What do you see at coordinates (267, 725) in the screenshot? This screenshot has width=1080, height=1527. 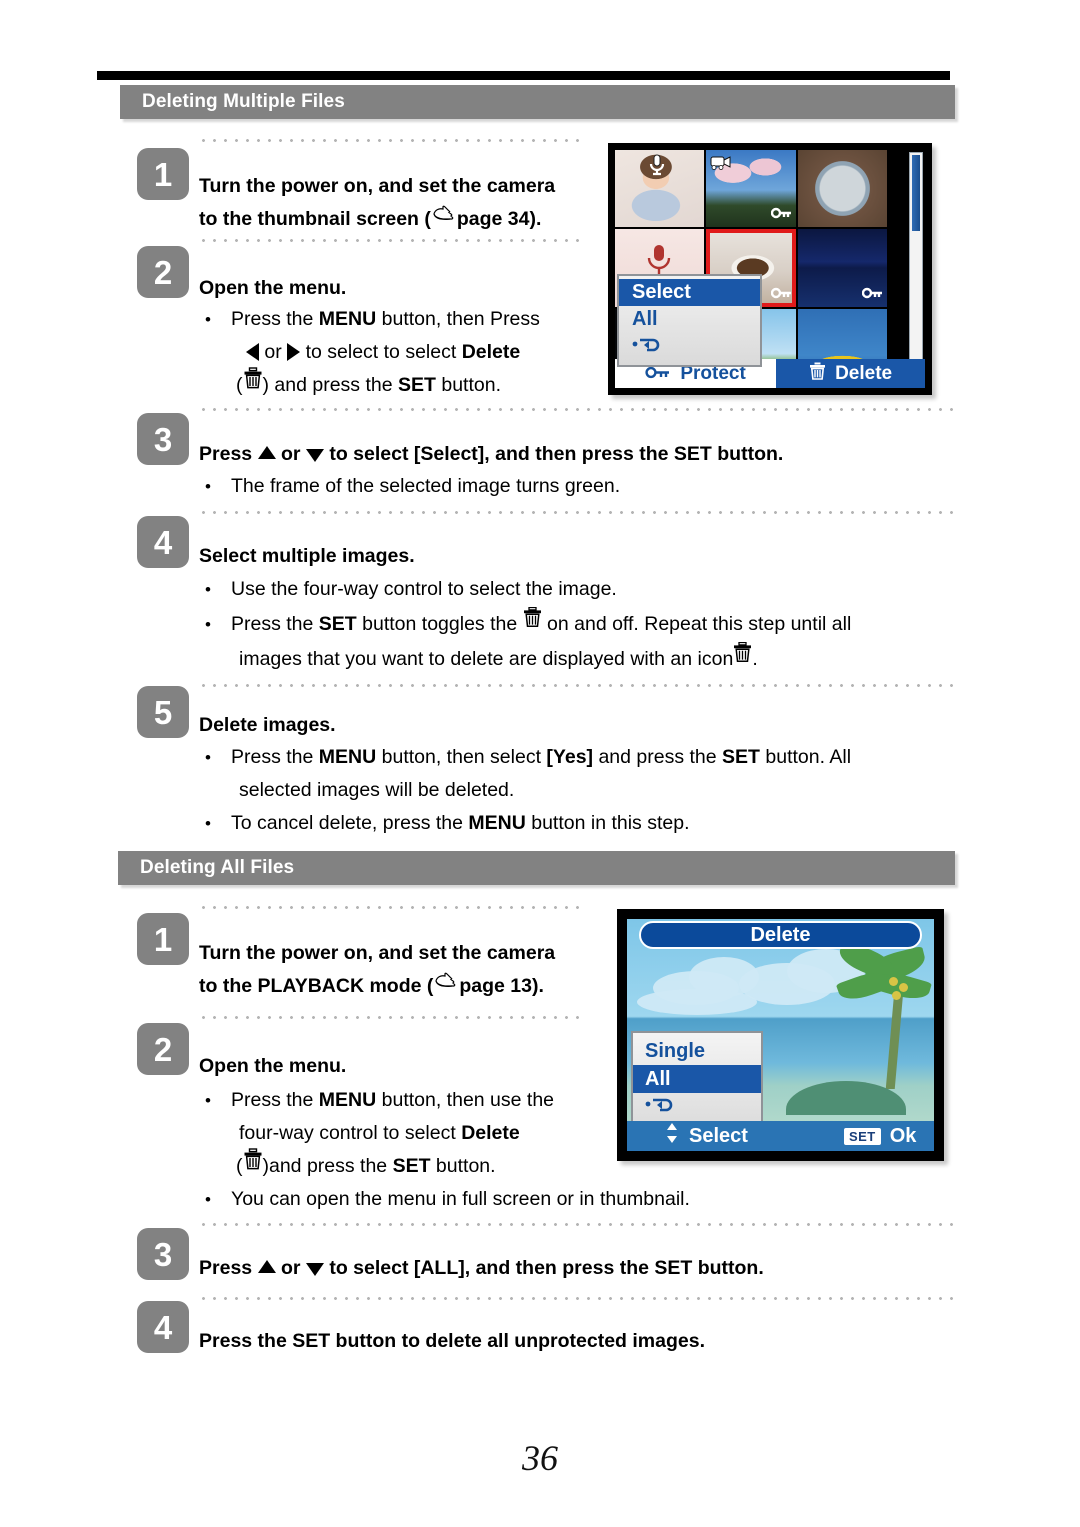 I see `step-1-5-heading: Delete images.` at bounding box center [267, 725].